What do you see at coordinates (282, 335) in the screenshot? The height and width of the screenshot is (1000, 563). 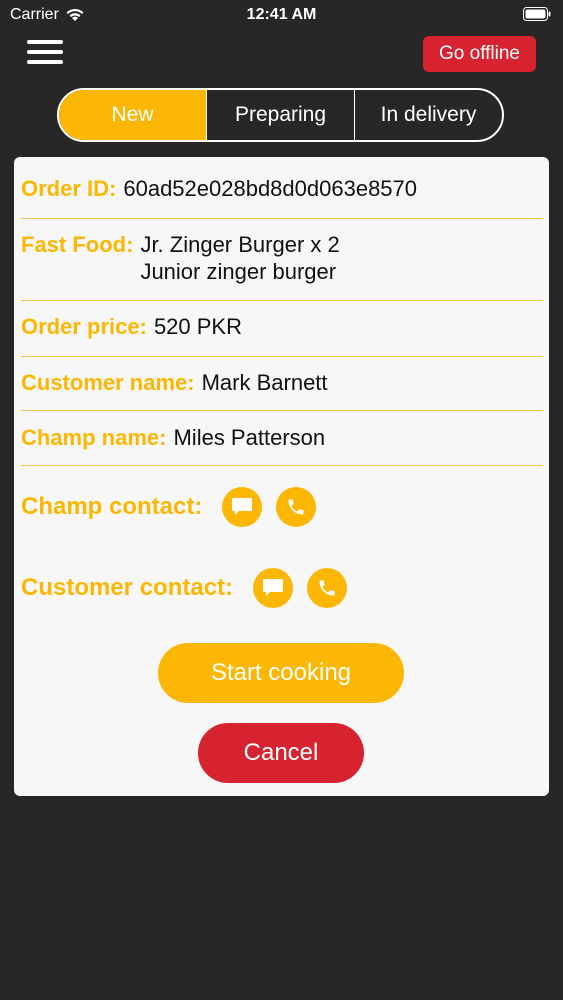 I see `order-price-row: Order price: 520 PKR` at bounding box center [282, 335].